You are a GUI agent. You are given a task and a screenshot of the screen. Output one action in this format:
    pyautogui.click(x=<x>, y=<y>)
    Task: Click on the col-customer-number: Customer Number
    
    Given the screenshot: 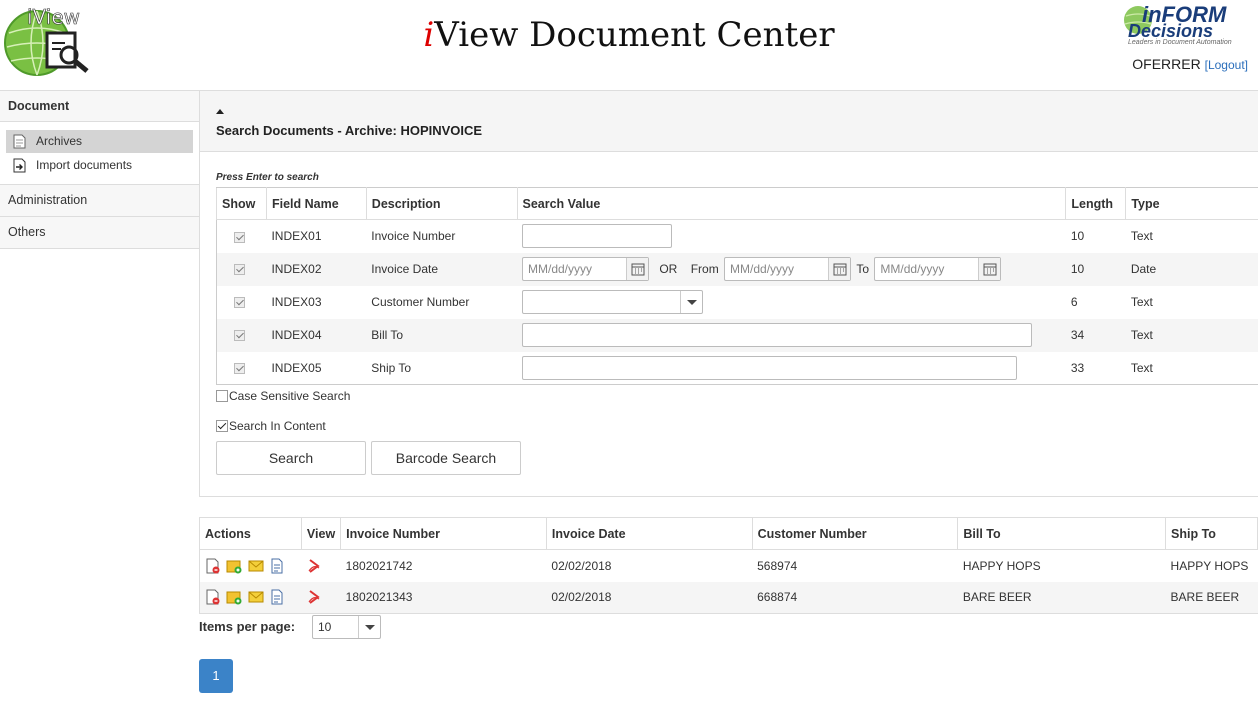 What is the action you would take?
    pyautogui.click(x=855, y=533)
    